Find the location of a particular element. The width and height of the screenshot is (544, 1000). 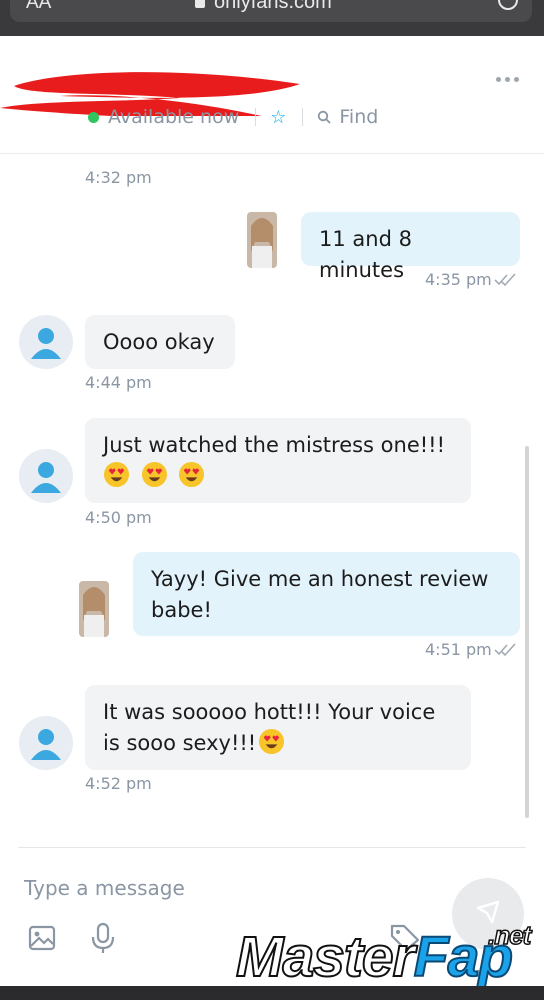

message-text: Oooo okay is located at coordinates (159, 342).